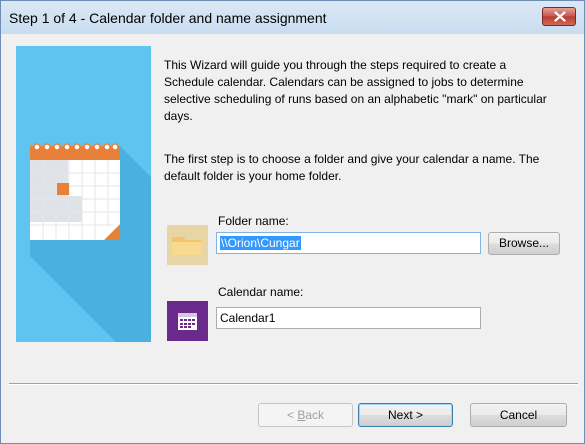 This screenshot has height=444, width=585. I want to click on back-button: < Back, so click(305, 415).